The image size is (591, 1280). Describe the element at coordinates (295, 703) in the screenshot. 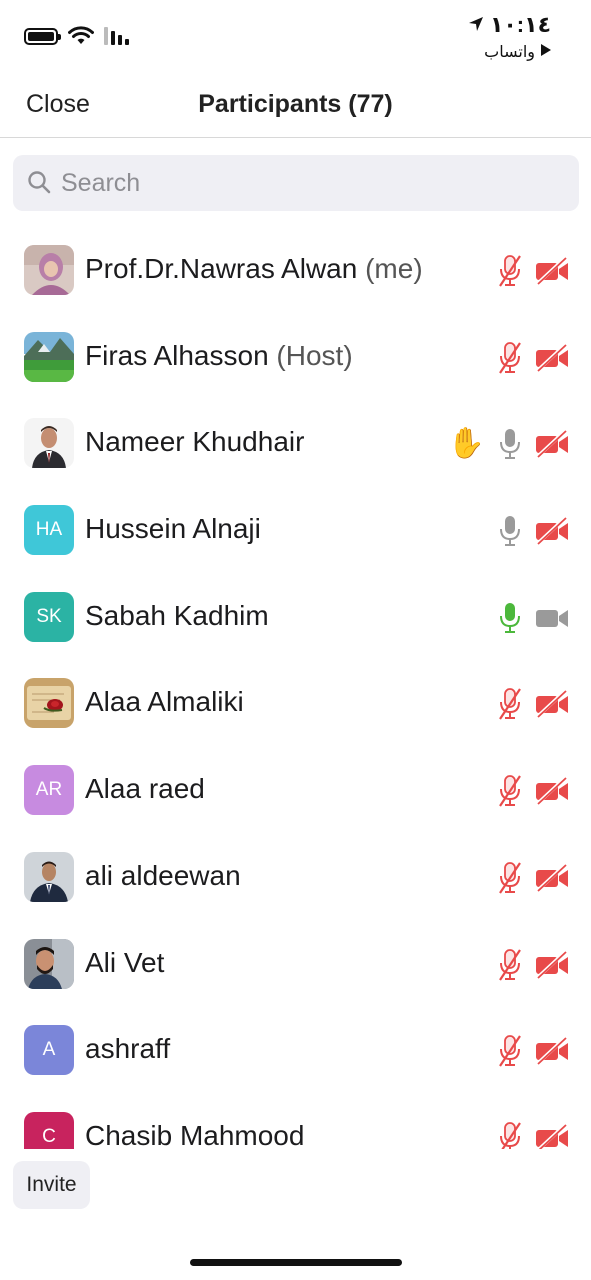

I see `participant-row: Alaa Almaliki` at that location.